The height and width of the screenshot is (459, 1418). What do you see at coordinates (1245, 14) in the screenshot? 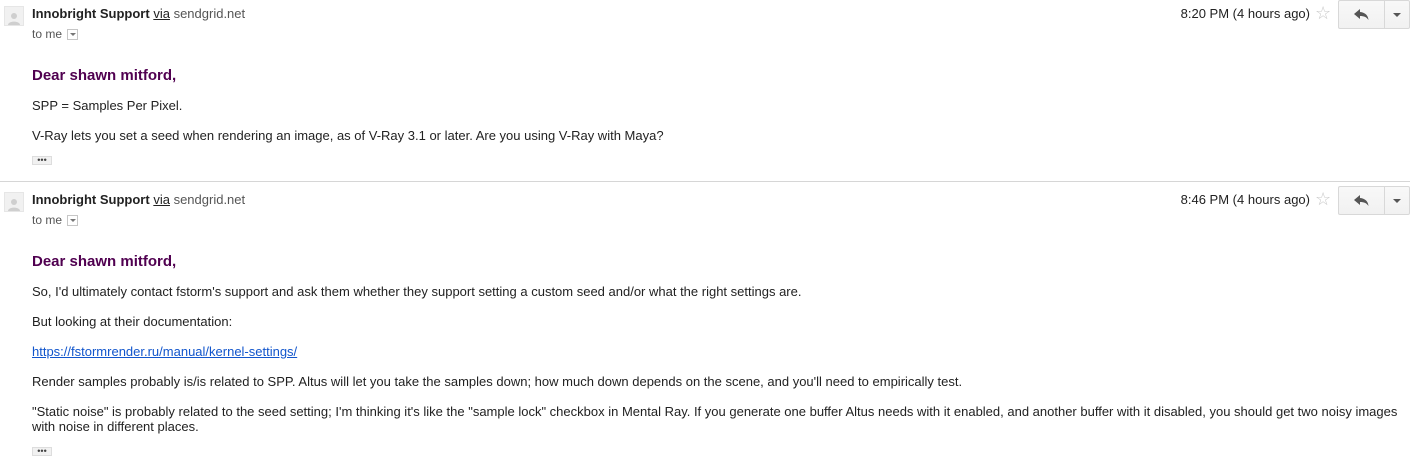
I see `message-time: 8:20 PM (4 hours ago)` at bounding box center [1245, 14].